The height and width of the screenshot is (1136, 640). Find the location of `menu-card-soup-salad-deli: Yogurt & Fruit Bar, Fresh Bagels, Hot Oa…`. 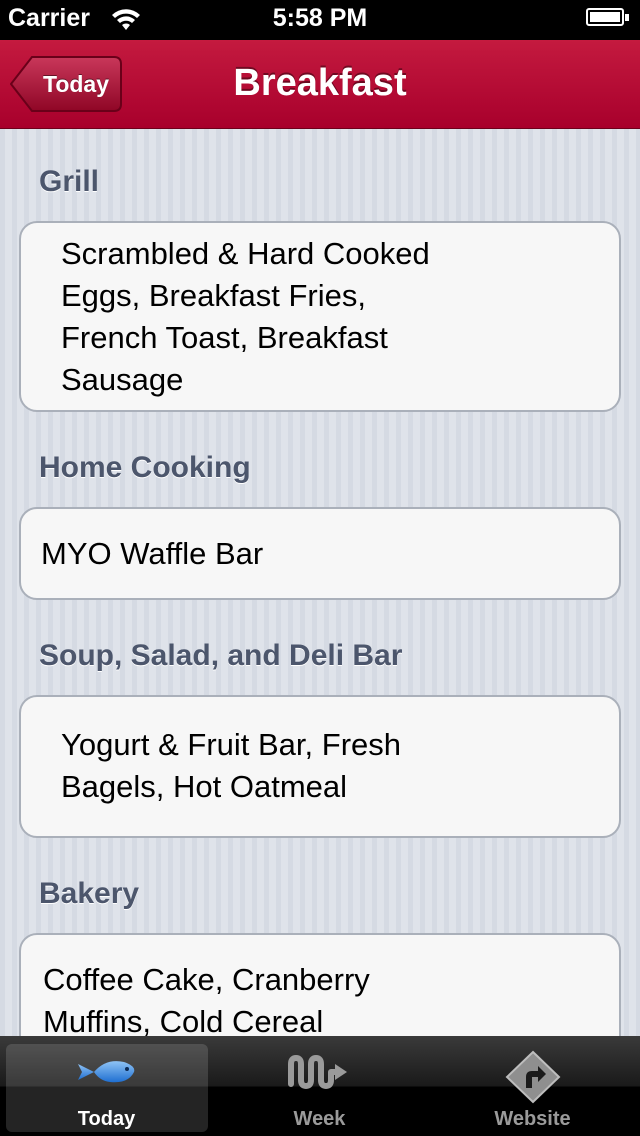

menu-card-soup-salad-deli: Yogurt & Fruit Bar, Fresh Bagels, Hot Oa… is located at coordinates (320, 766).